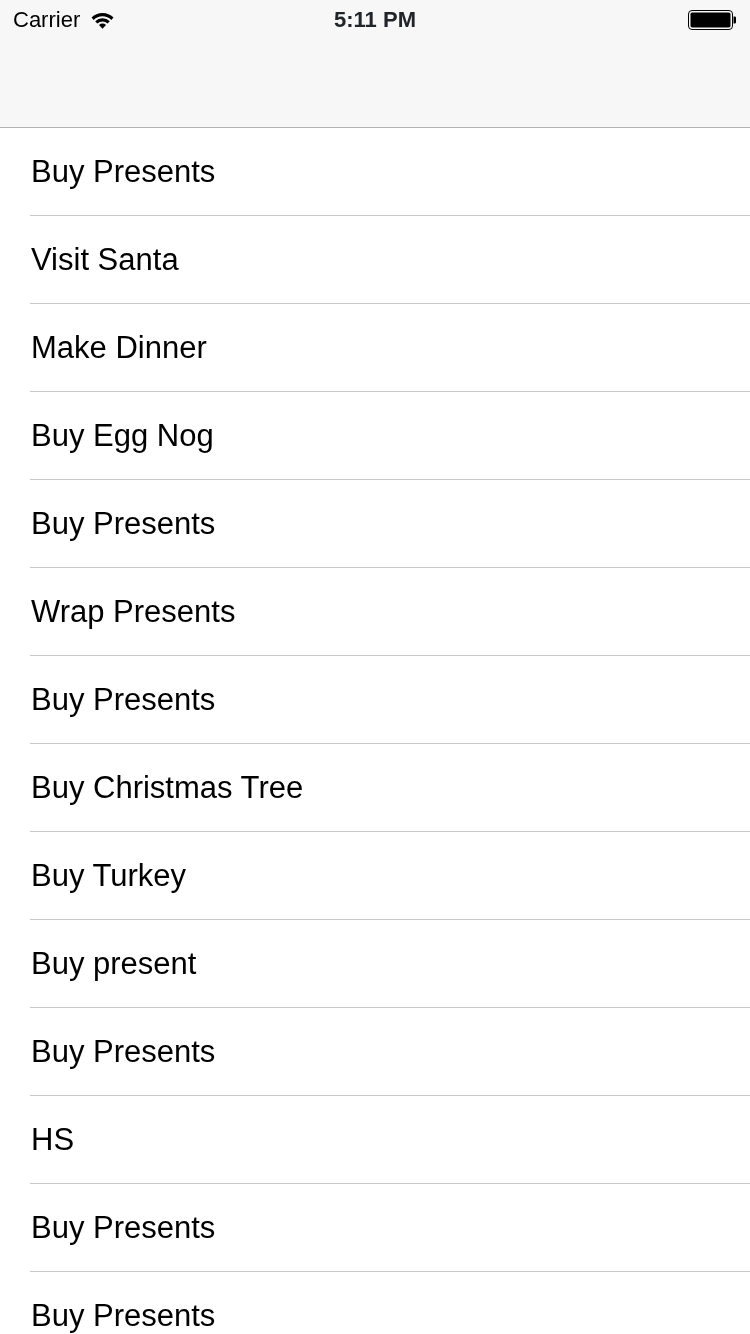 The image size is (750, 1334). What do you see at coordinates (390, 964) in the screenshot?
I see `task-row: Buy present` at bounding box center [390, 964].